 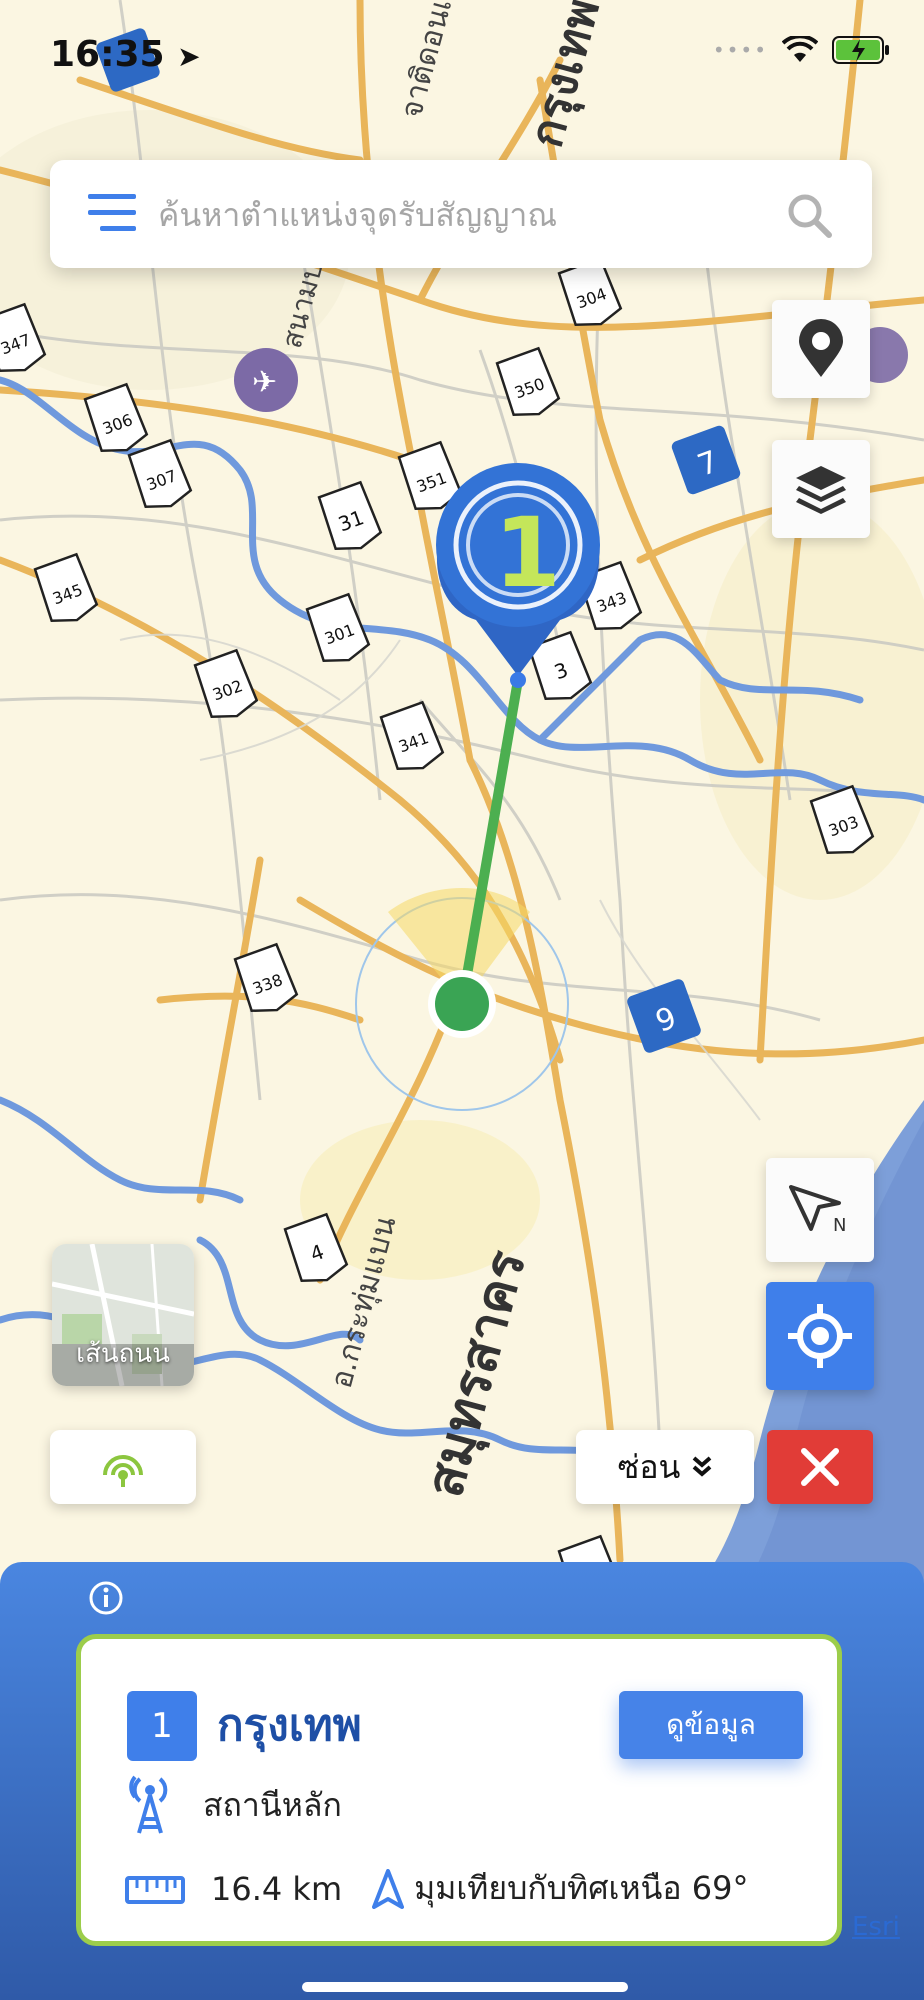 What do you see at coordinates (123, 1471) in the screenshot?
I see `broadcast-icon` at bounding box center [123, 1471].